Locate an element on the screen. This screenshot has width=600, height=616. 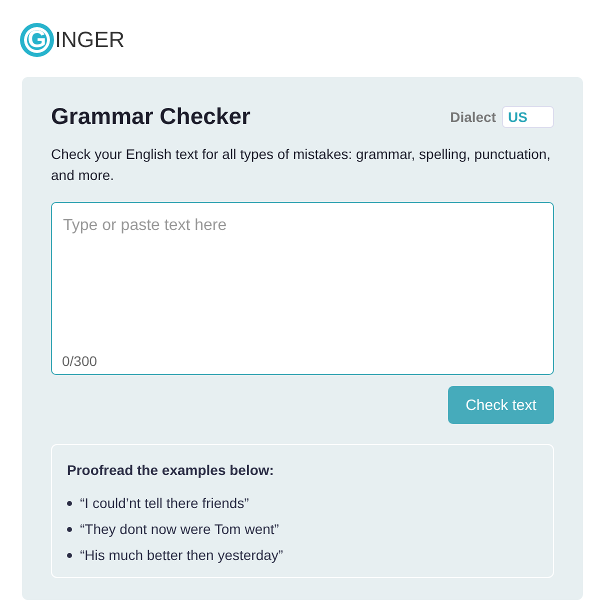
examples-heading: Proofread the examples below: is located at coordinates (171, 470).